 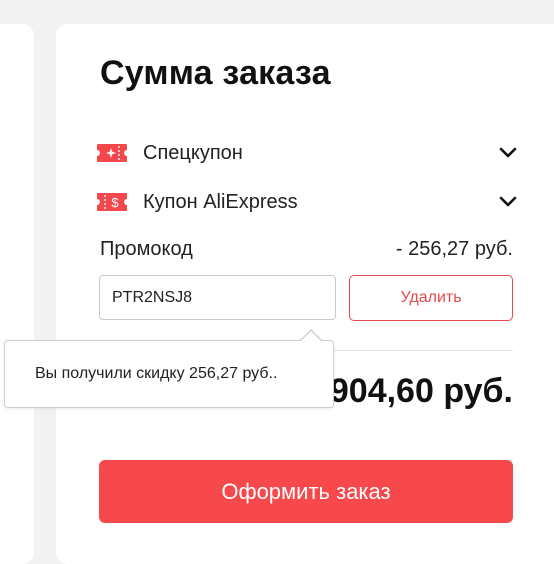 What do you see at coordinates (308, 153) in the screenshot?
I see `special-coupon-row: Спецкупон` at bounding box center [308, 153].